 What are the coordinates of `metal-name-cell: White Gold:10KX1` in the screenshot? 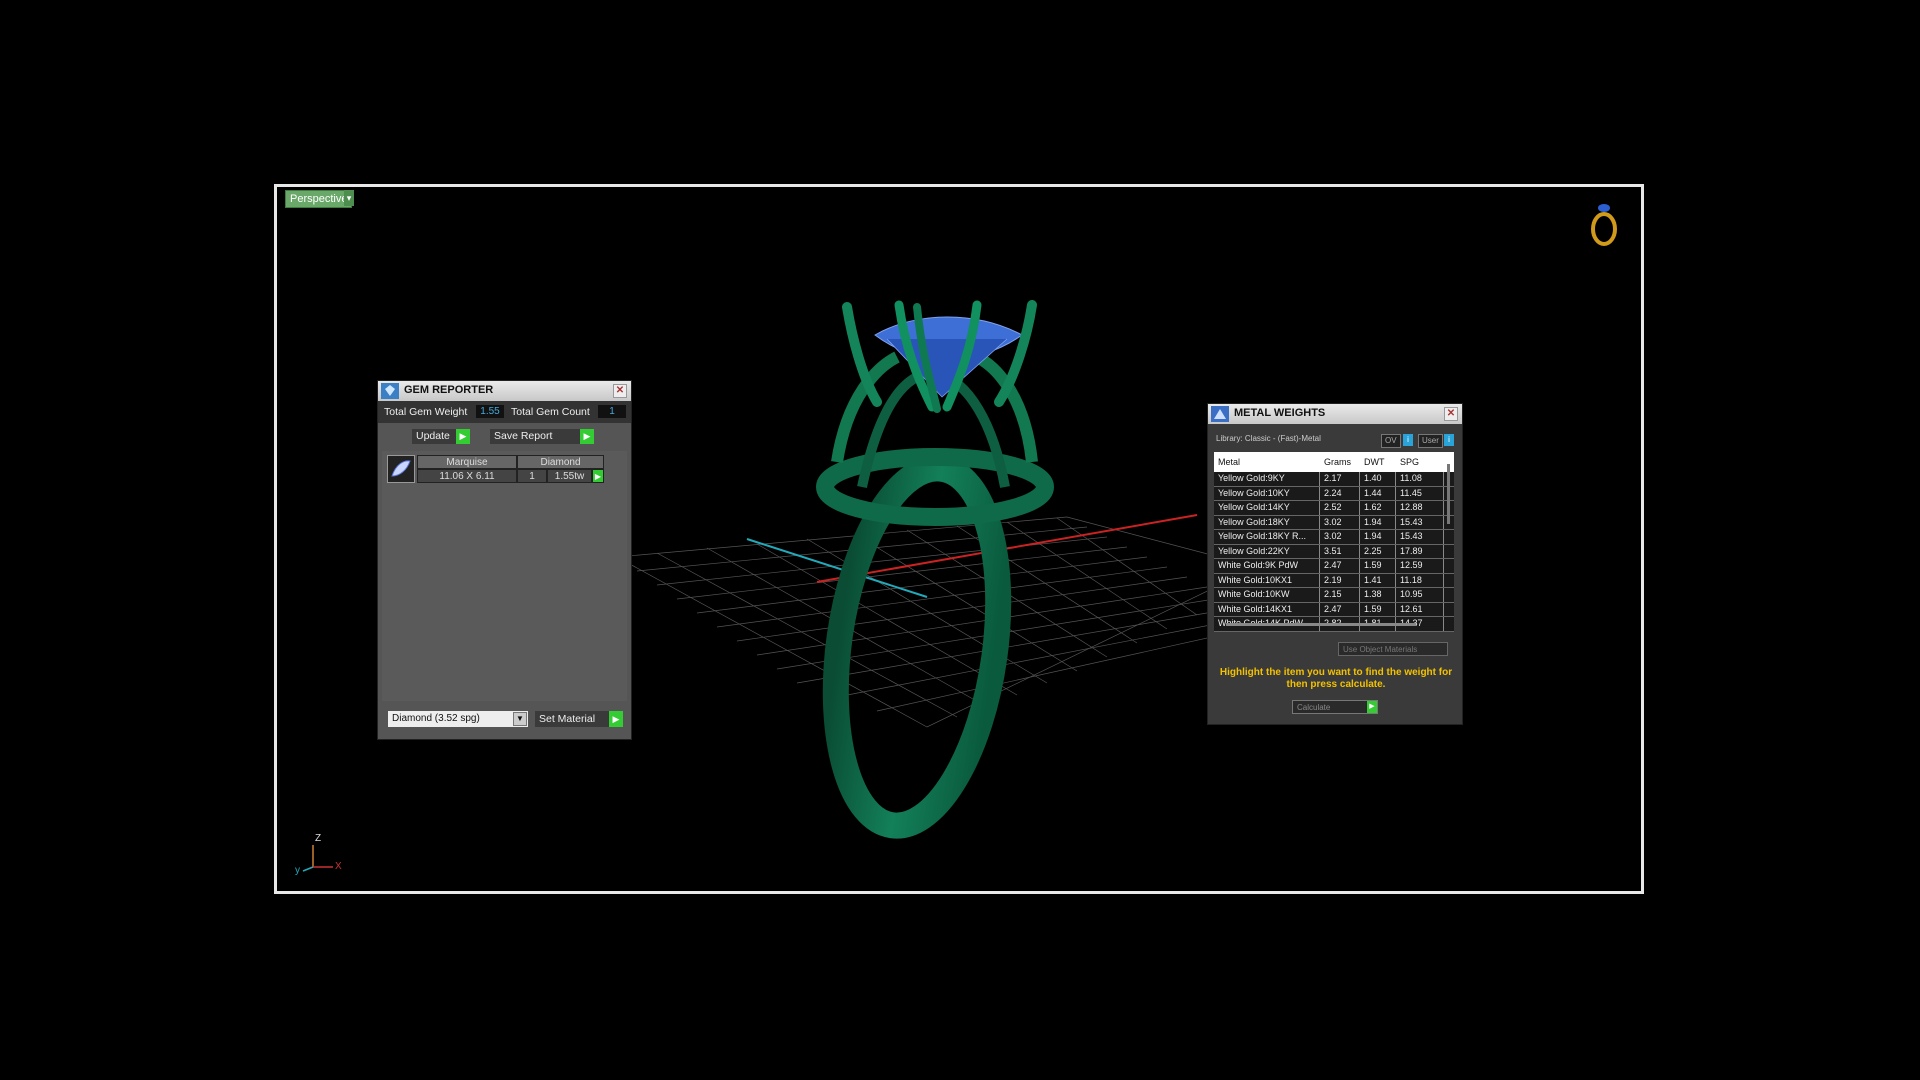 It's located at (1269, 580).